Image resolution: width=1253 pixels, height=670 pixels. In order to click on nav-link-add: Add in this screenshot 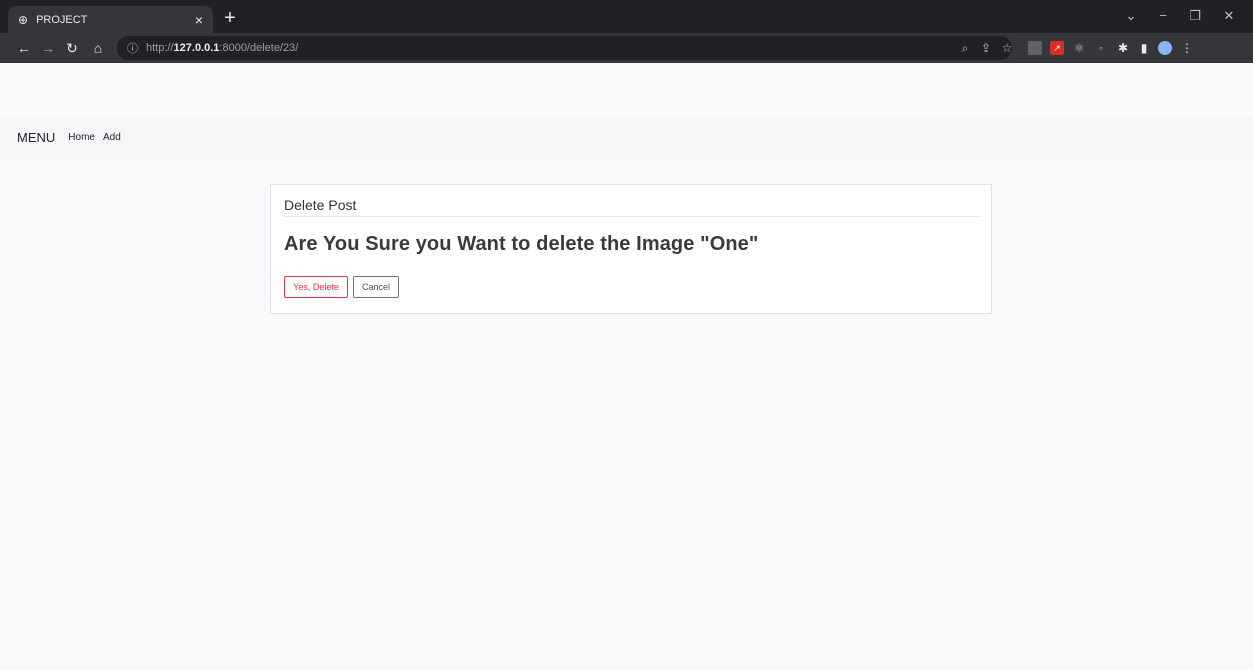, I will do `click(112, 137)`.